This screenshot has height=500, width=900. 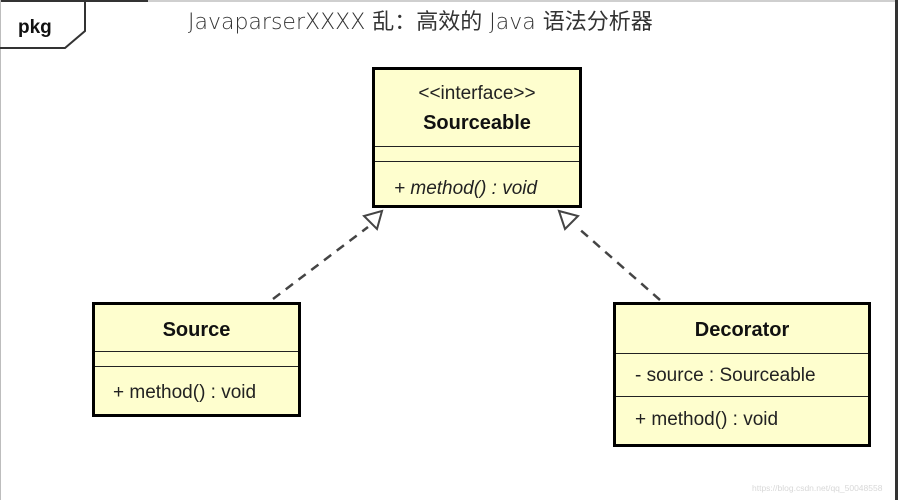 I want to click on realization-decorator-to-sourceable, so click(x=609, y=255).